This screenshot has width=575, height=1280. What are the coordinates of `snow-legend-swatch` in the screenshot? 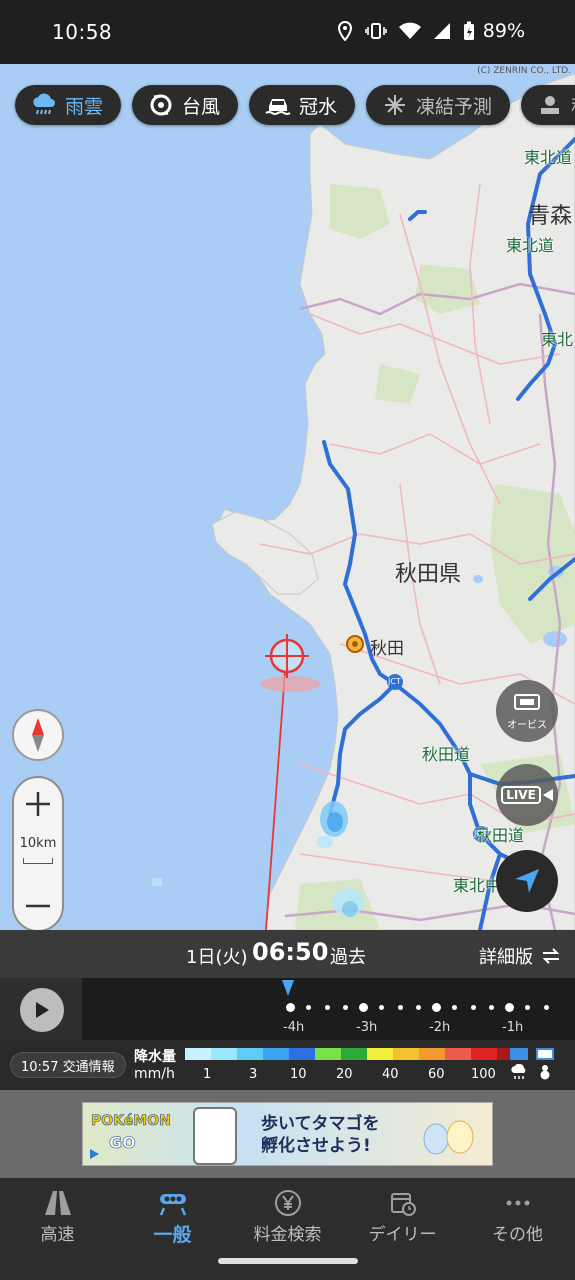 It's located at (545, 1054).